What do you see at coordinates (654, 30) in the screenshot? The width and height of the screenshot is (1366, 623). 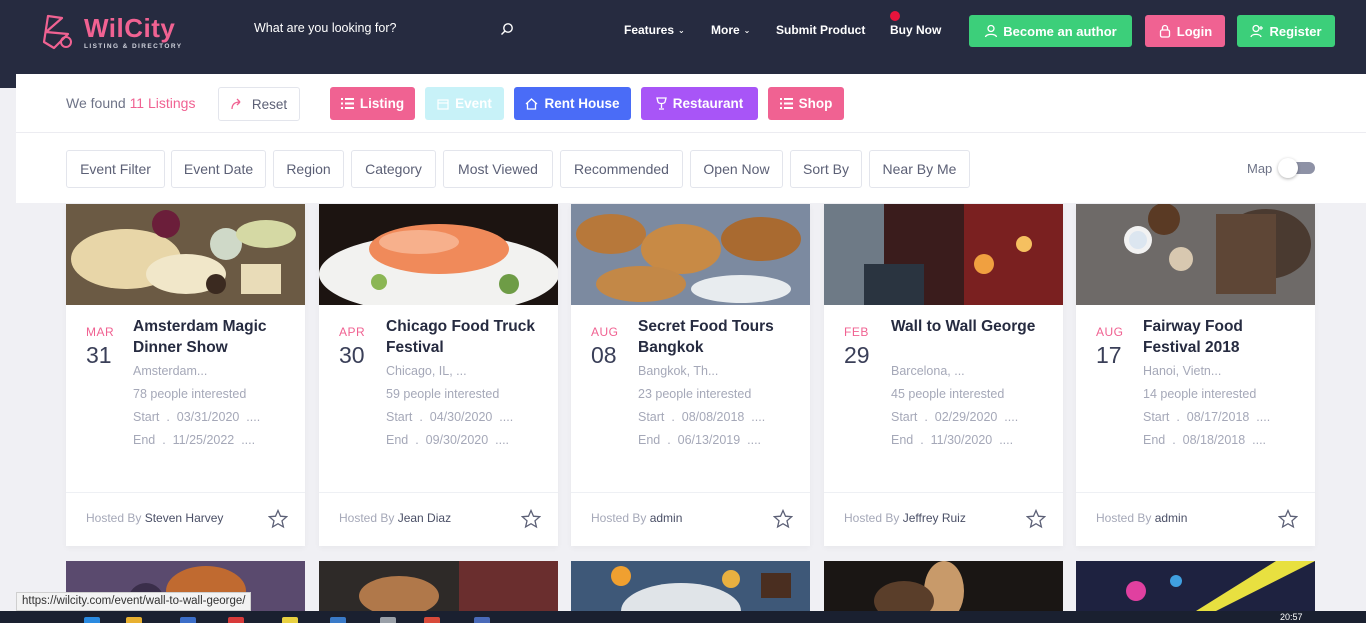 I see `nav-features: Features ⌄` at bounding box center [654, 30].